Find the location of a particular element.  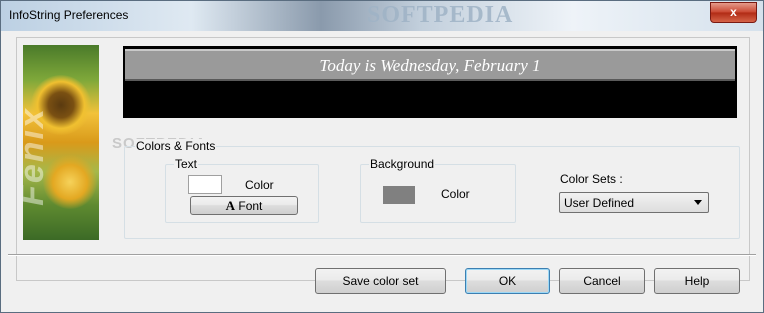

background-group: Background Color is located at coordinates (438, 190).